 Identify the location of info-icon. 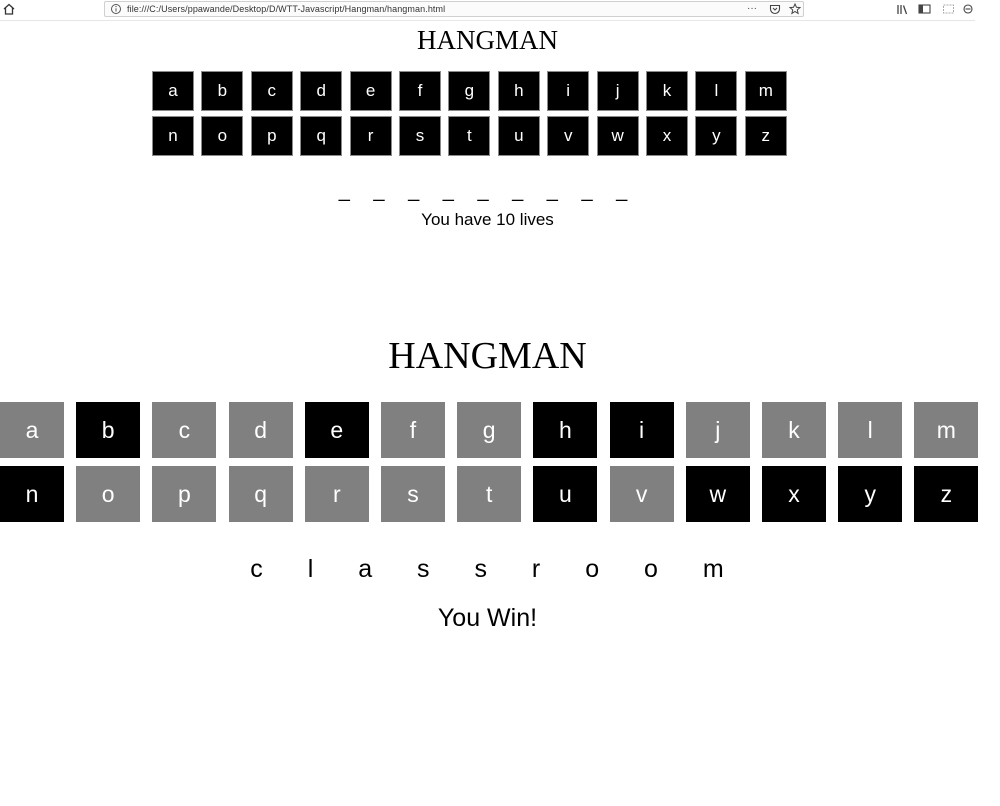
(116, 9).